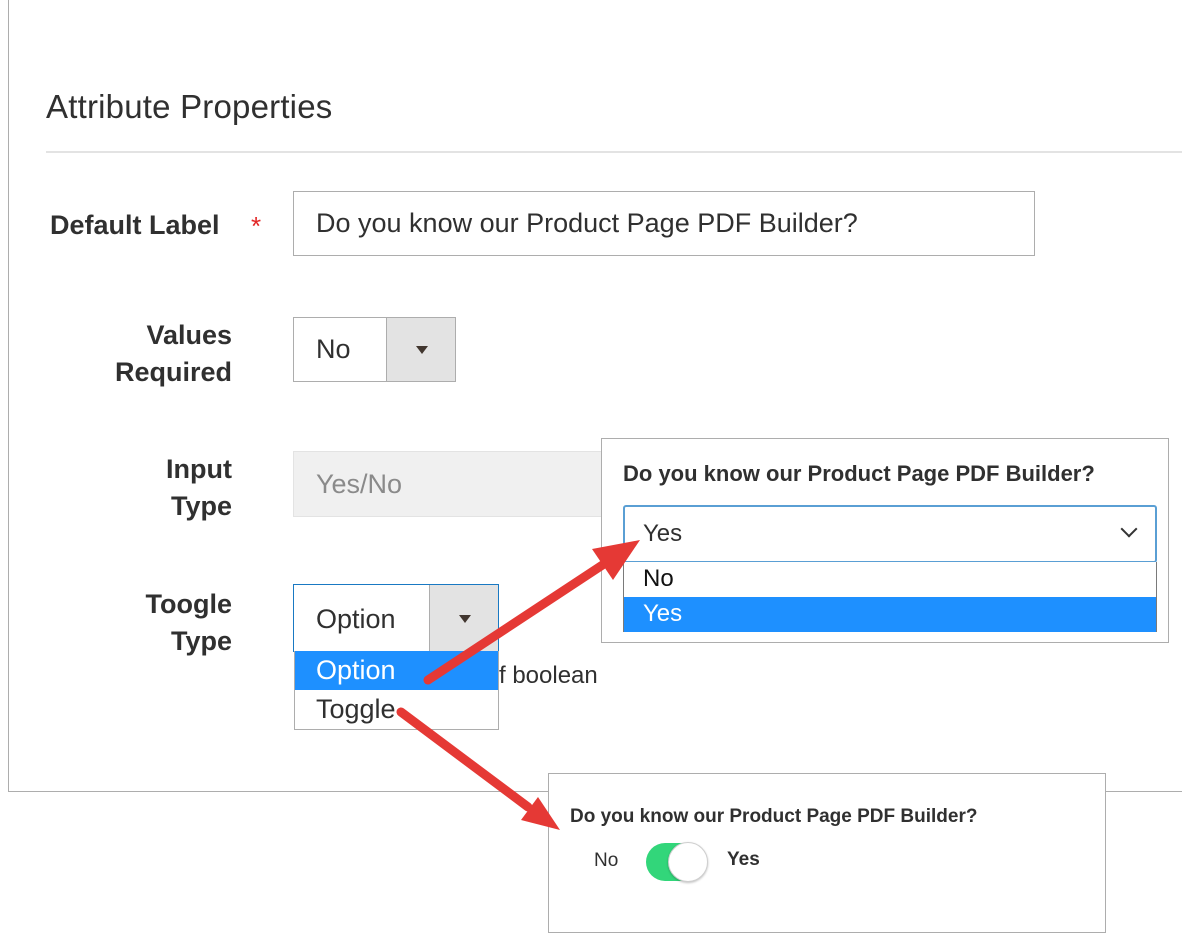 This screenshot has height=933, width=1182. What do you see at coordinates (478, 768) in the screenshot?
I see `arrow-to-toggle-preview` at bounding box center [478, 768].